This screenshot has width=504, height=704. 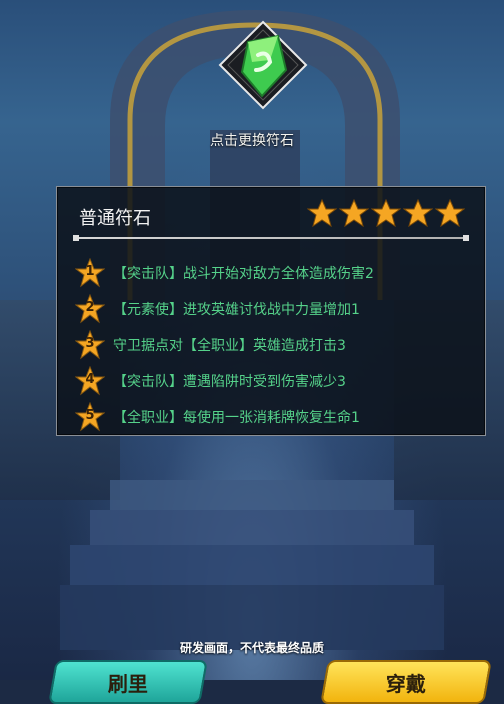 I want to click on effect-row: 2 【元素使】进攻英雄讨伐战中力量增加1, so click(x=275, y=309).